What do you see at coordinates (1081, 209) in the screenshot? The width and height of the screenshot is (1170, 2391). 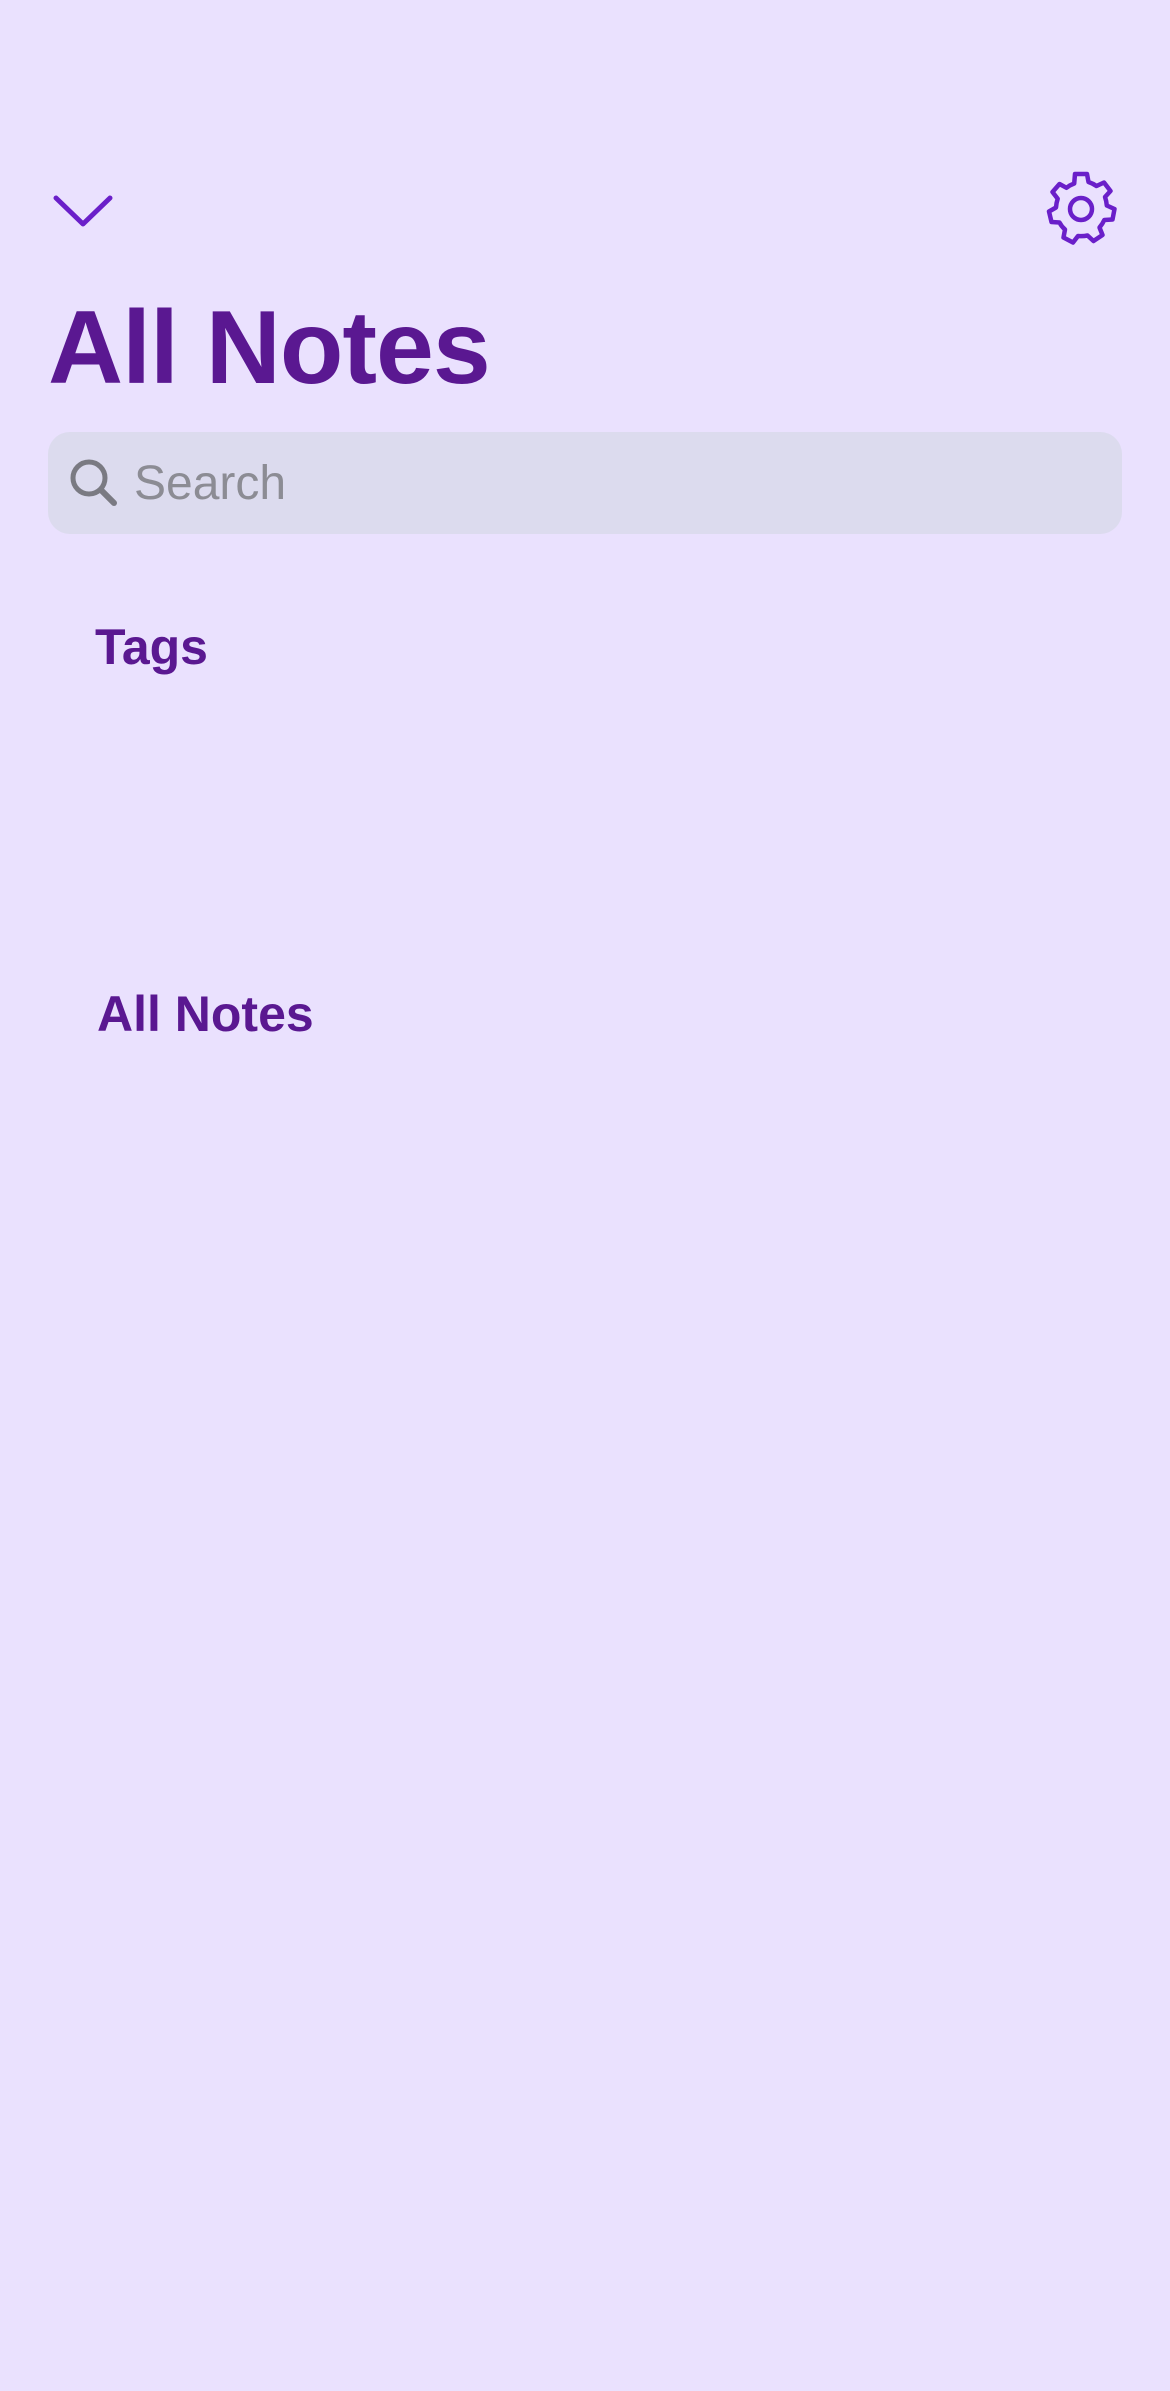 I see `gear-icon` at bounding box center [1081, 209].